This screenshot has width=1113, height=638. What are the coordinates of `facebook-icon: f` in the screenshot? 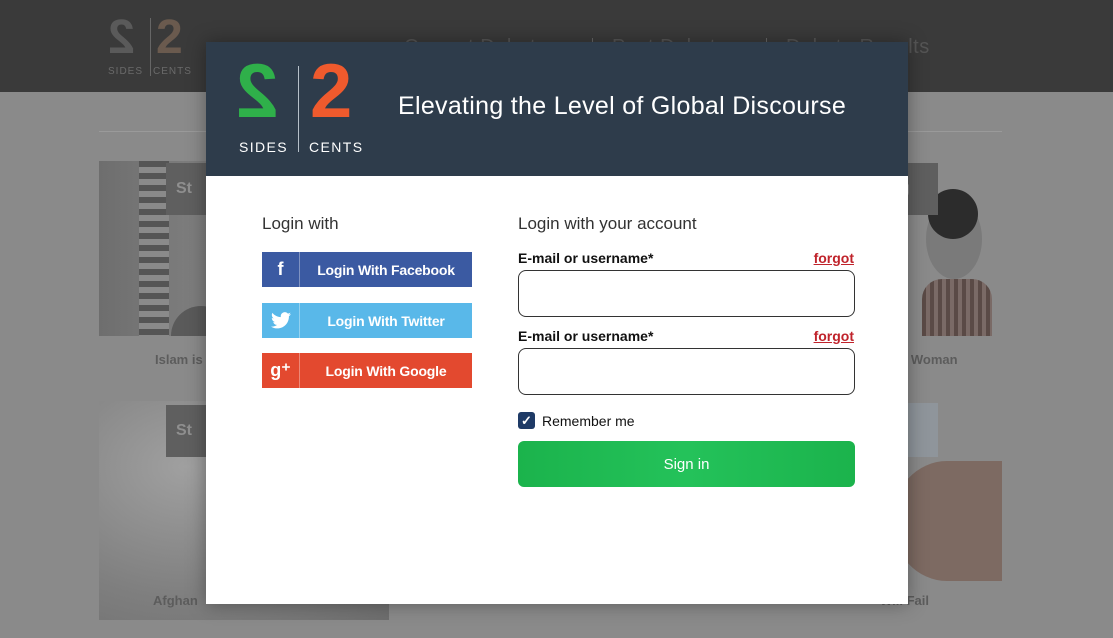 It's located at (281, 269).